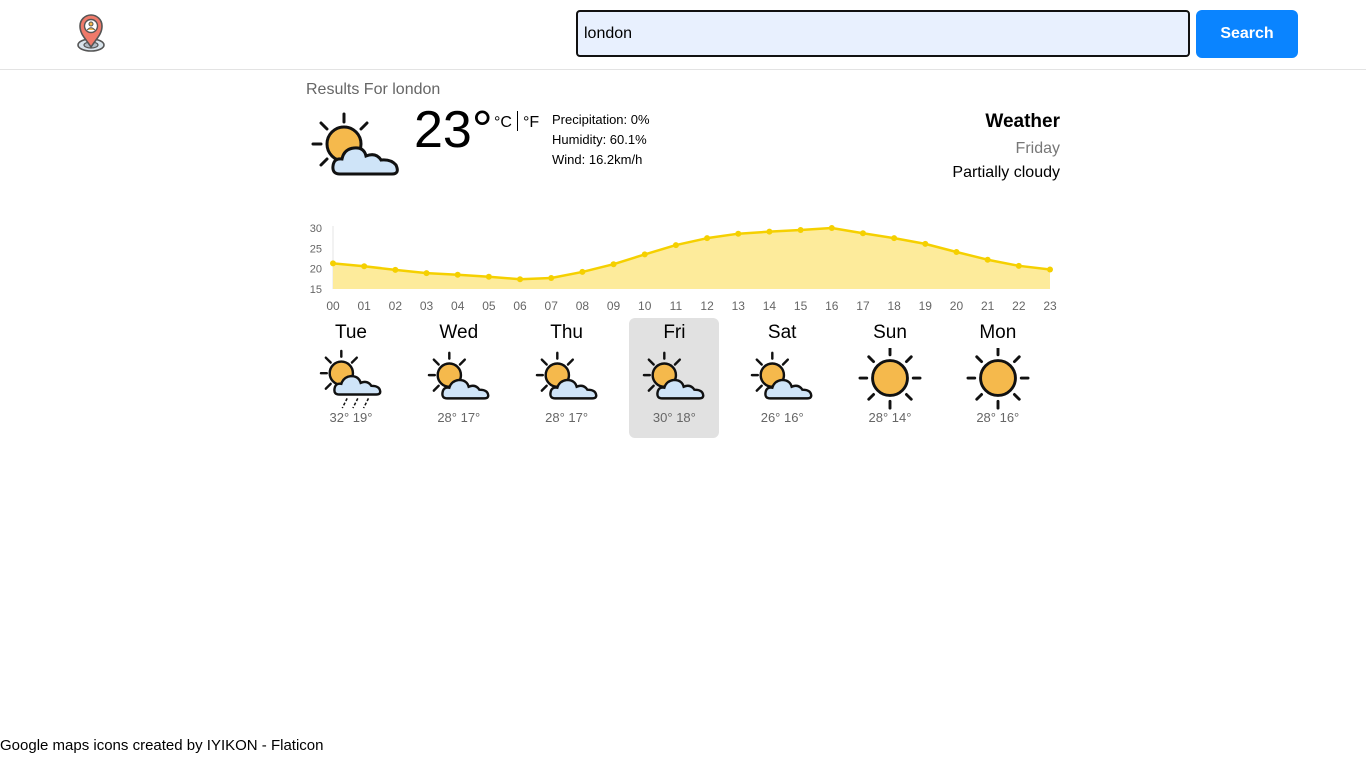 The height and width of the screenshot is (768, 1366). What do you see at coordinates (998, 417) in the screenshot?
I see `forecast-temp-range: 28° 16°` at bounding box center [998, 417].